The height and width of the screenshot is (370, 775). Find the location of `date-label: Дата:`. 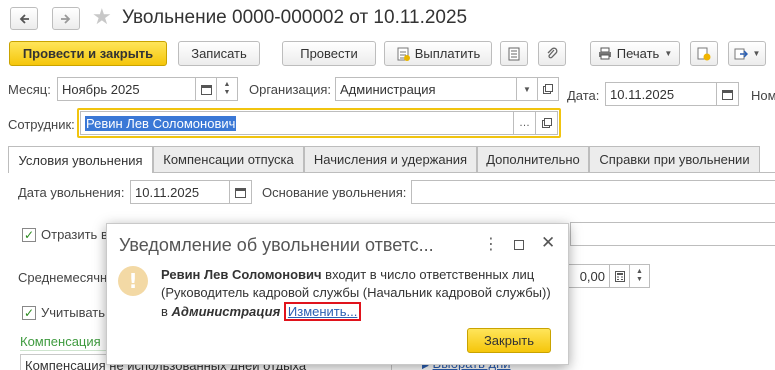

date-label: Дата: is located at coordinates (583, 95).